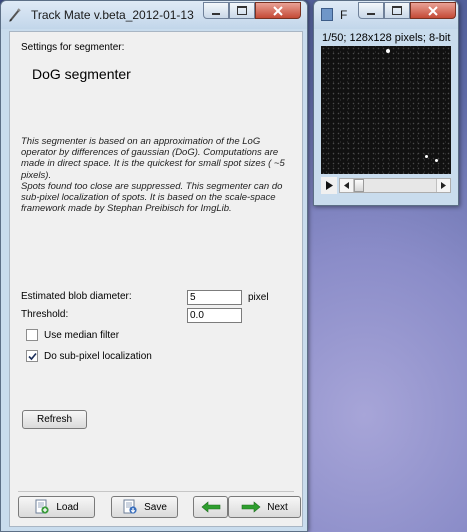 Image resolution: width=467 pixels, height=532 pixels. I want to click on save-button: Save, so click(144, 507).